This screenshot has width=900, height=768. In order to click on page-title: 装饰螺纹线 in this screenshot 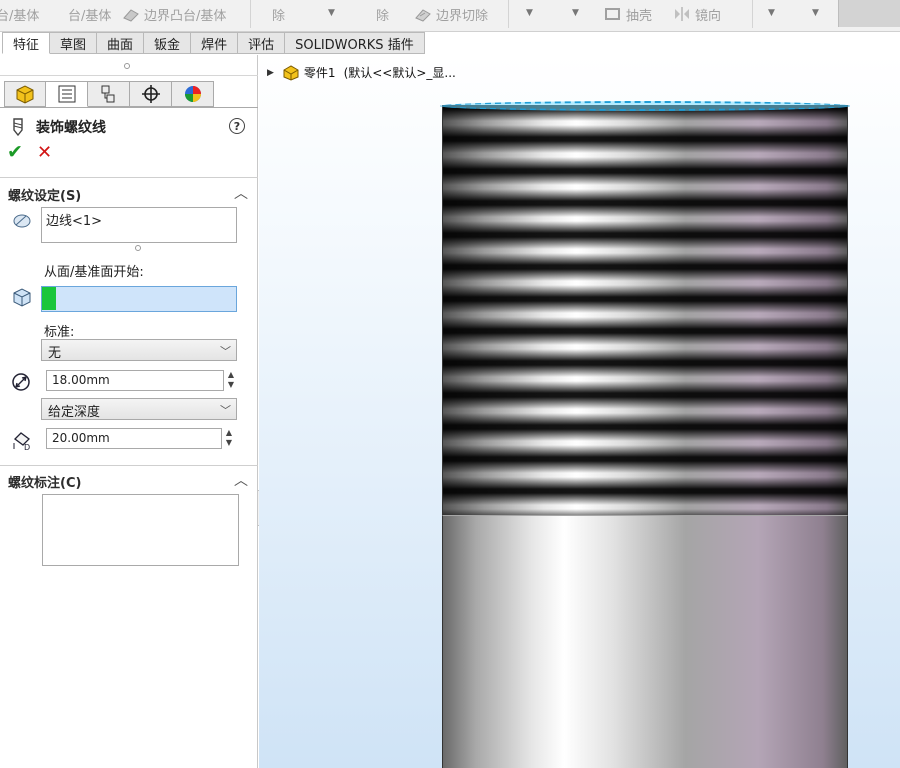, I will do `click(71, 128)`.